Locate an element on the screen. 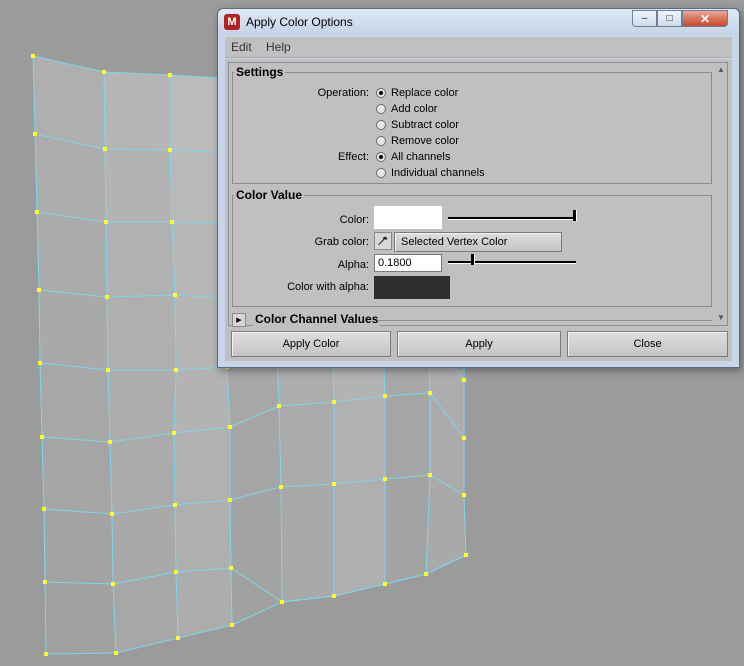 The width and height of the screenshot is (744, 666). close-button: Close is located at coordinates (647, 344).